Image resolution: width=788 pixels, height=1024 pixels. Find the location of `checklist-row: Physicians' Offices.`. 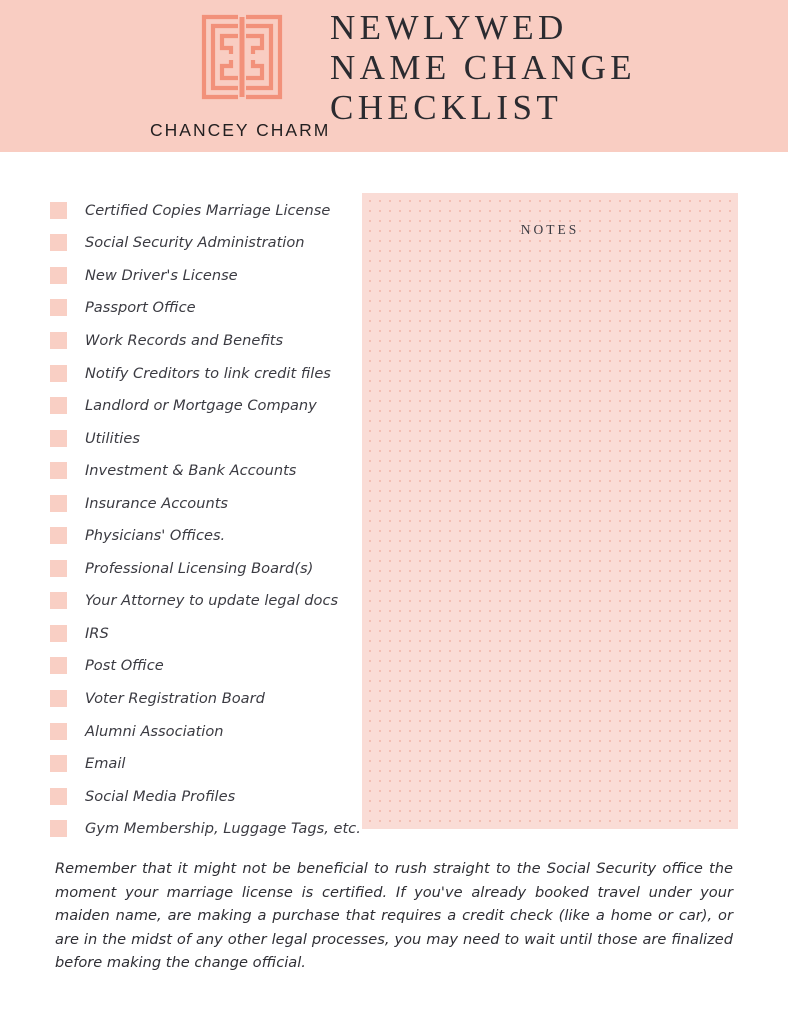

checklist-row: Physicians' Offices. is located at coordinates (200, 535).